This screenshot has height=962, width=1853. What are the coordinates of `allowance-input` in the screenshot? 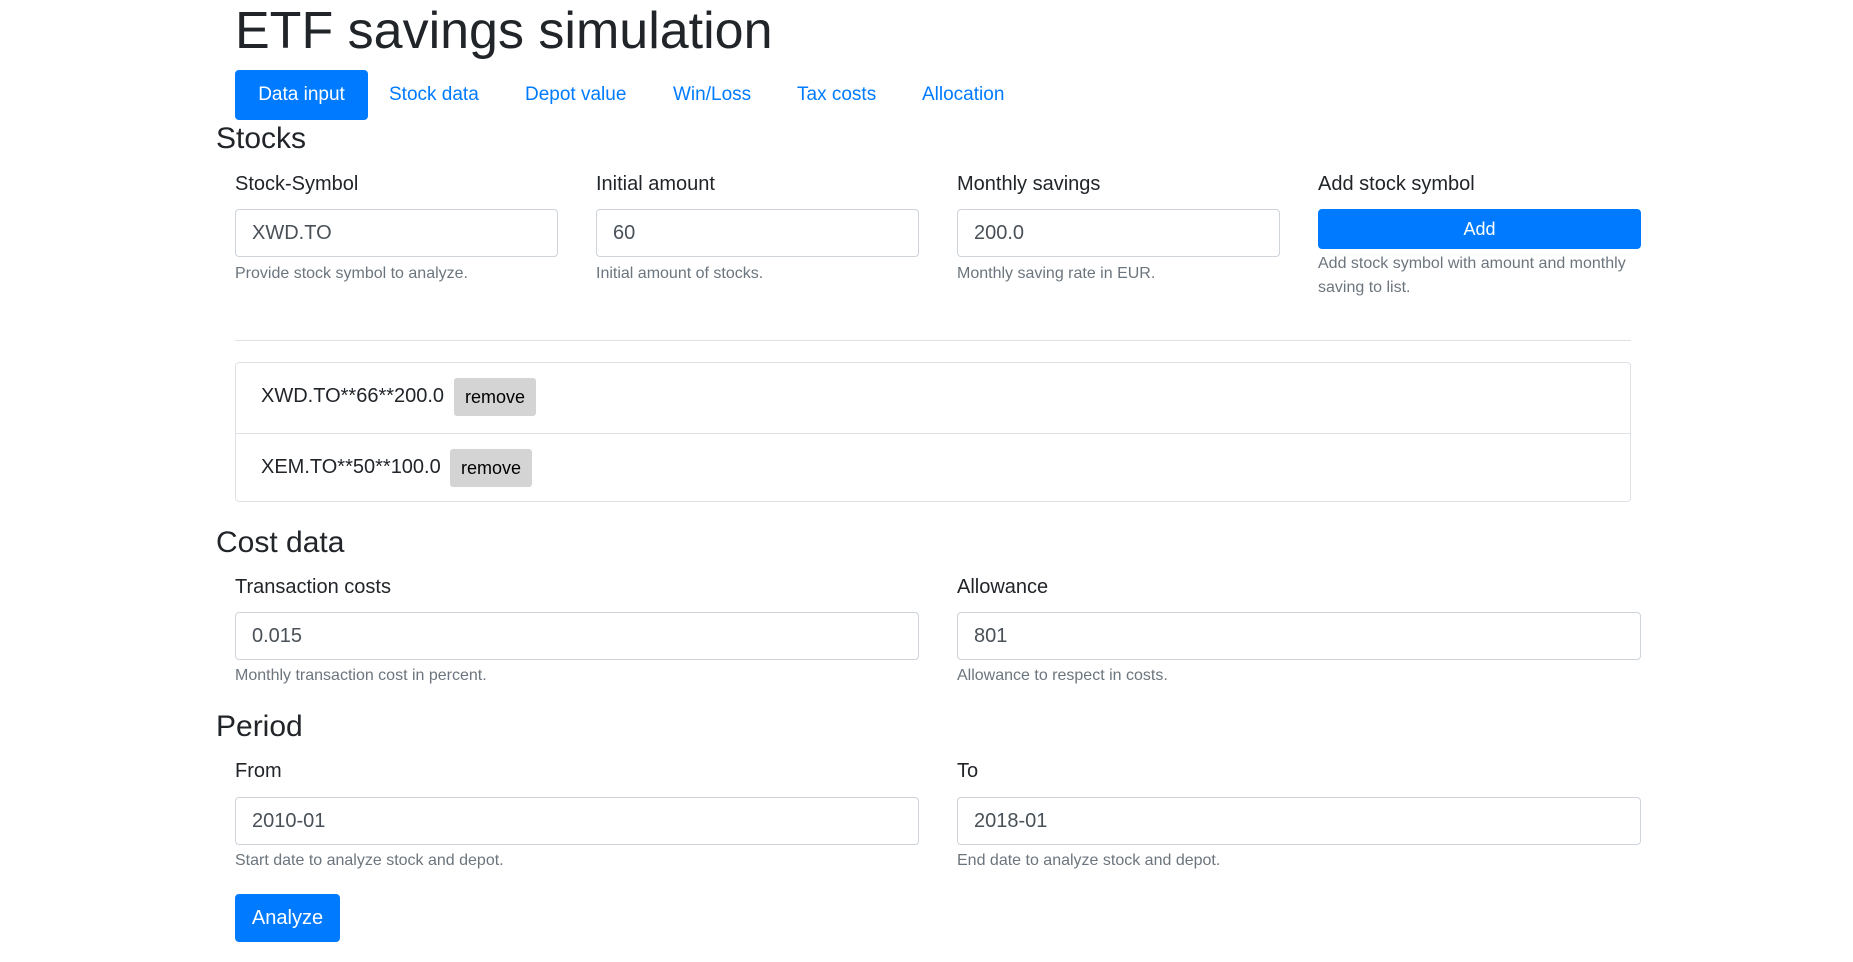 It's located at (1299, 636).